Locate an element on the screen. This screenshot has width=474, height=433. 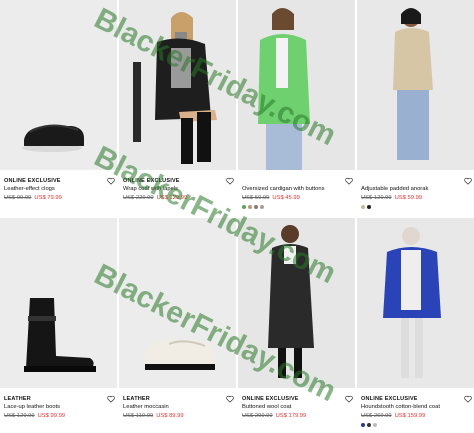
product-name: Leather moccasin is located at coordinates (178, 407).